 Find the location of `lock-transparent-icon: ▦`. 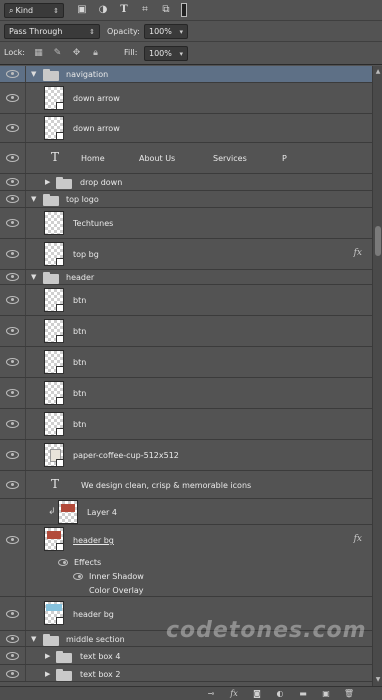

lock-transparent-icon: ▦ is located at coordinates (38, 53).